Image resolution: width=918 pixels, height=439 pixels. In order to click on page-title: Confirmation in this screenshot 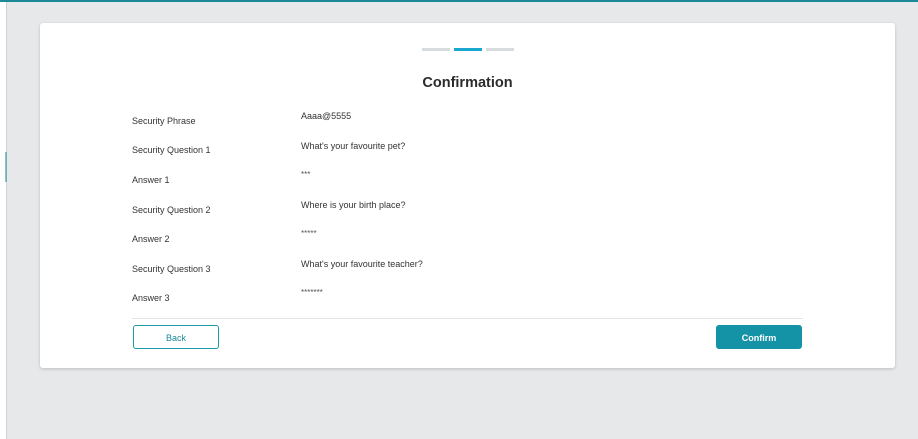, I will do `click(467, 83)`.